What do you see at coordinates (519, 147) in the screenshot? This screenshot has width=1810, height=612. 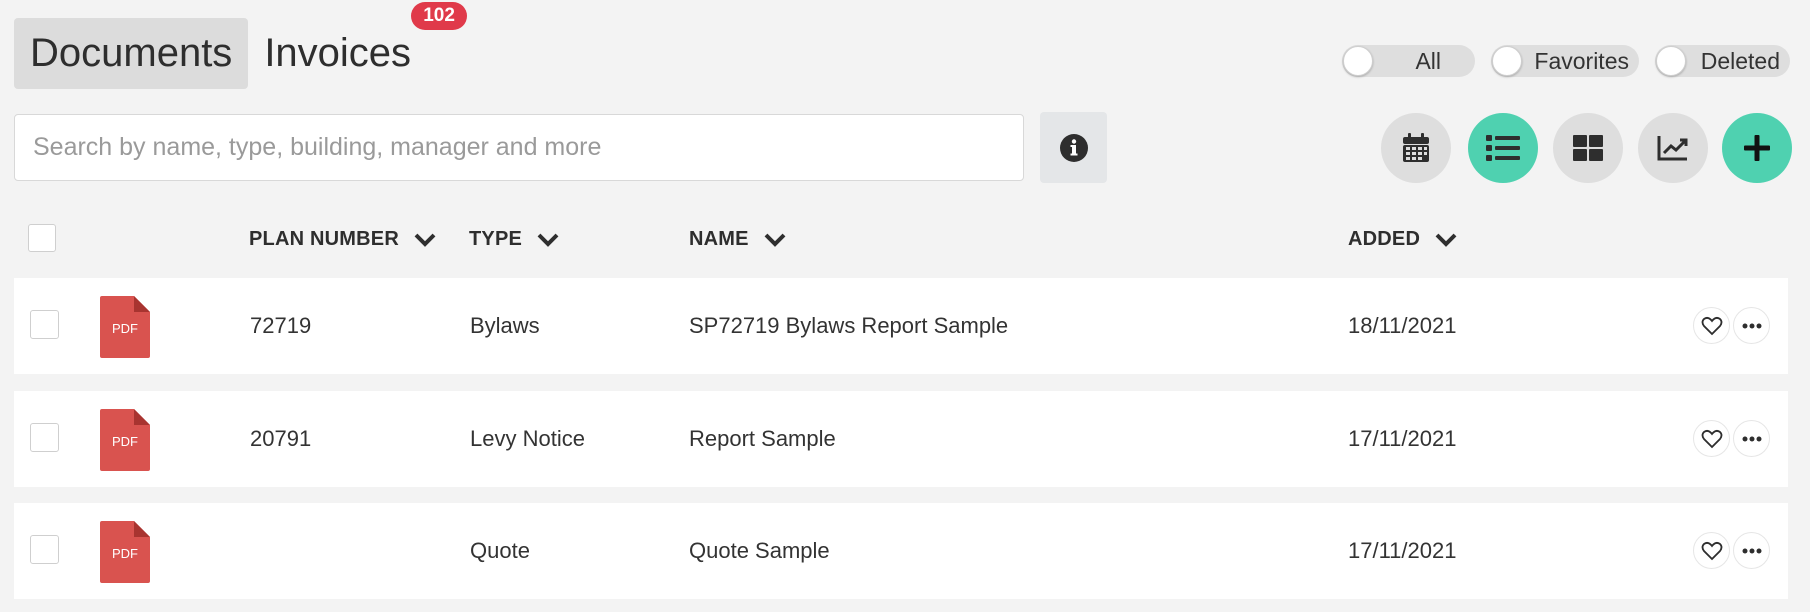 I see `search-input` at bounding box center [519, 147].